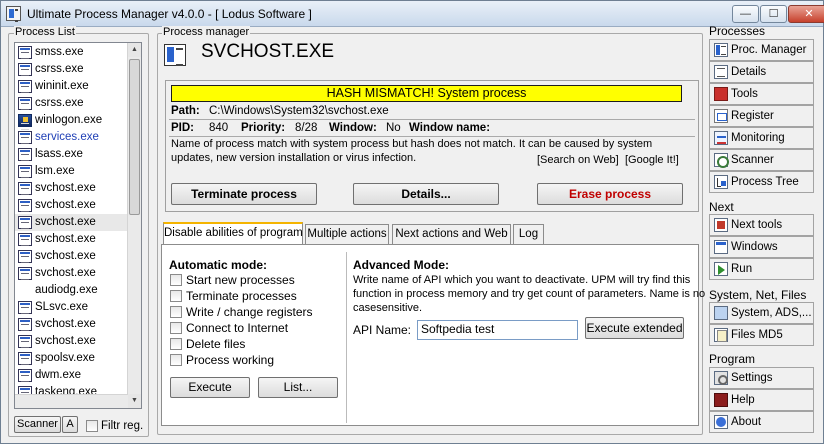  What do you see at coordinates (71, 290) in the screenshot?
I see `process-list-item: audiodg.exe` at bounding box center [71, 290].